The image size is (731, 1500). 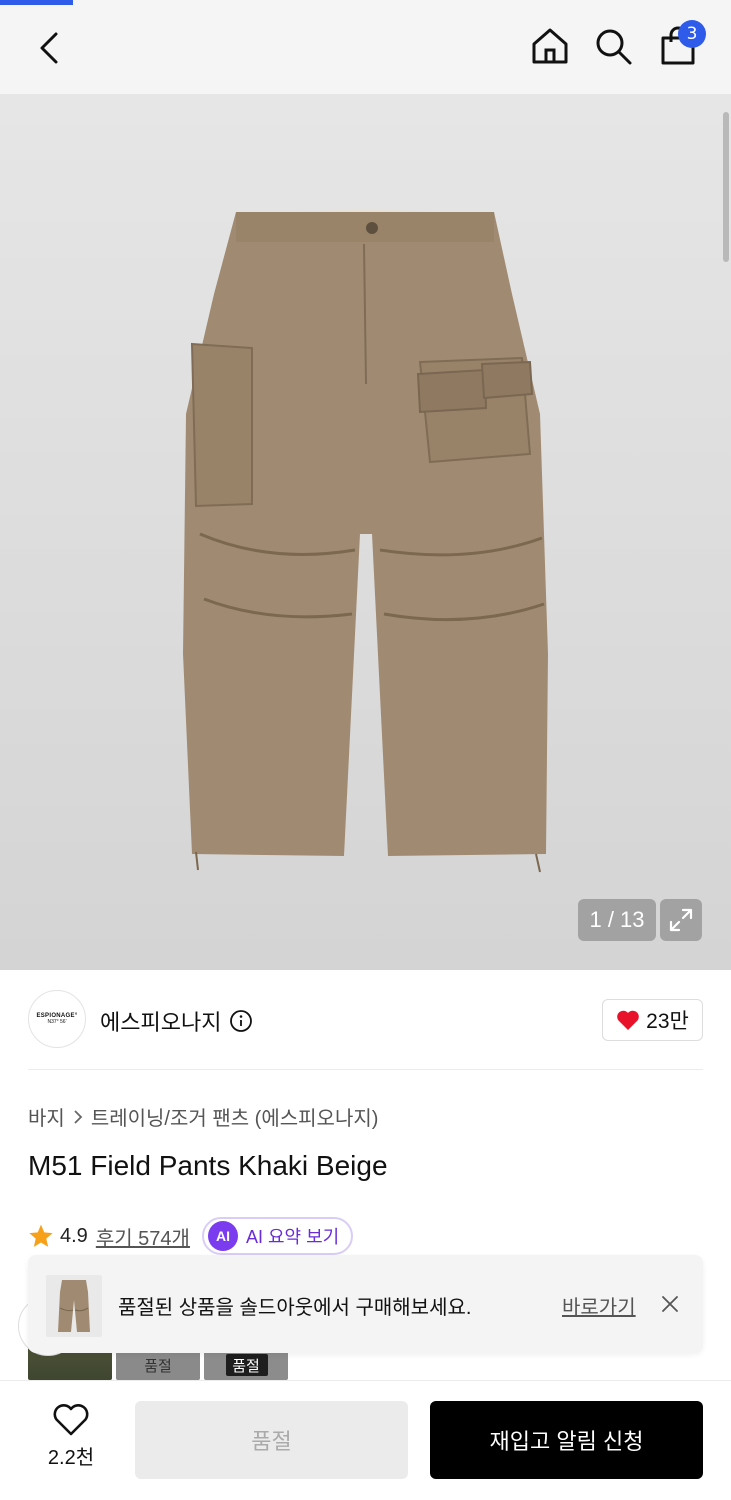 What do you see at coordinates (71, 1438) in the screenshot?
I see `wishlist-button: 2.2천` at bounding box center [71, 1438].